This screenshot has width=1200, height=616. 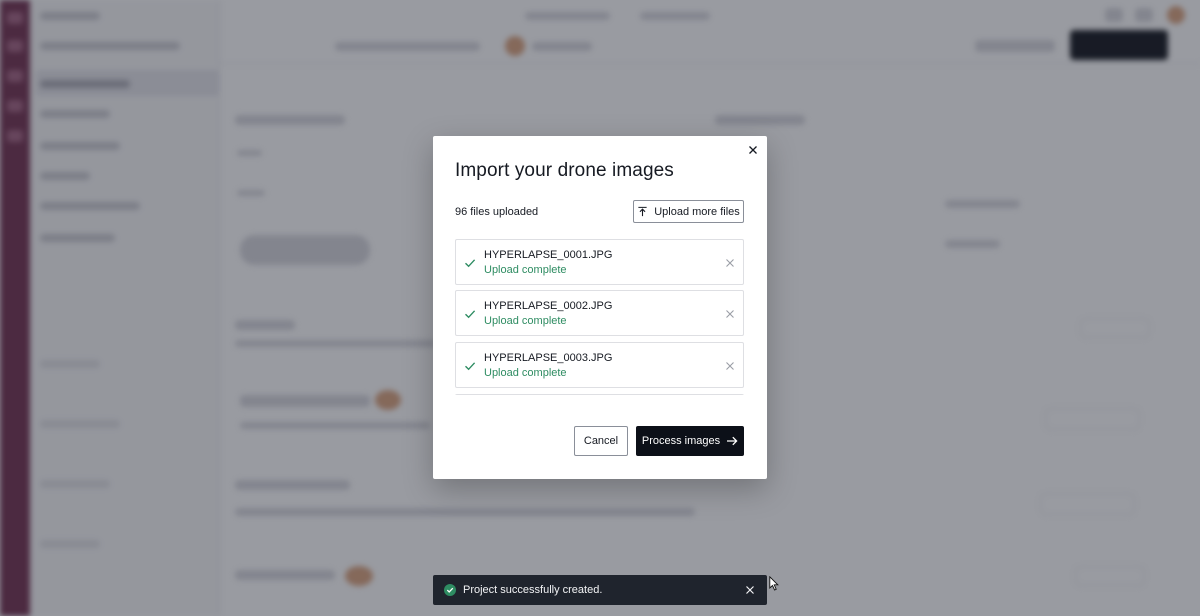 I want to click on file-name: HYPERLAPSE_0001.JPG, so click(x=548, y=255).